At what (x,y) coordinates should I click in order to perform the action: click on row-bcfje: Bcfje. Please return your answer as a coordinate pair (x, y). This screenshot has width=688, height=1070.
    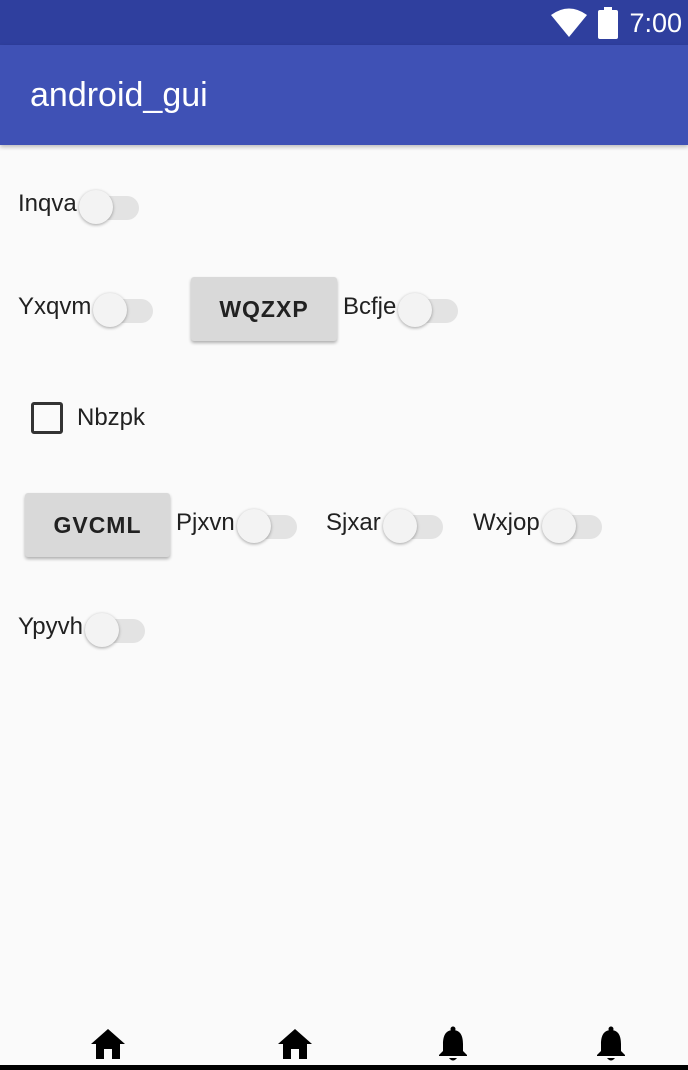
    Looking at the image, I should click on (401, 309).